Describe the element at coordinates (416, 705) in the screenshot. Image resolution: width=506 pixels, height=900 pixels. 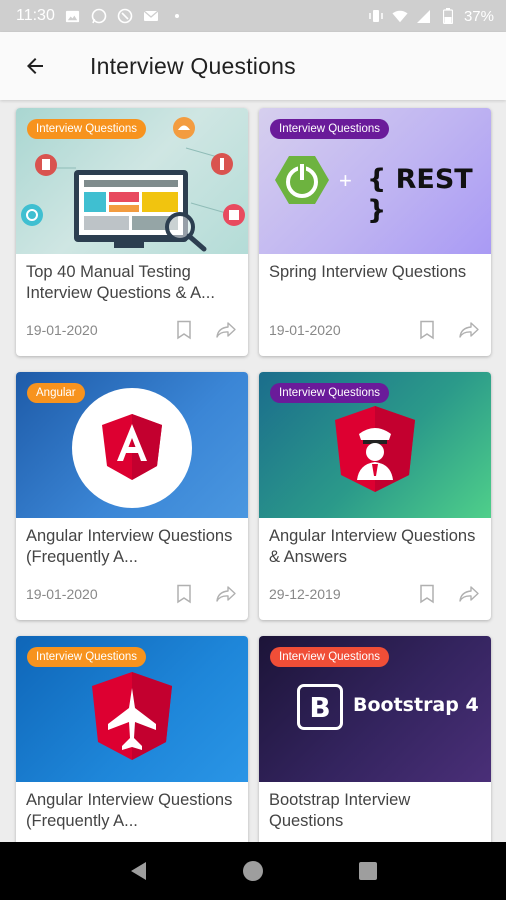
I see `bootstrap-logo-text: Bootstrap 4` at that location.